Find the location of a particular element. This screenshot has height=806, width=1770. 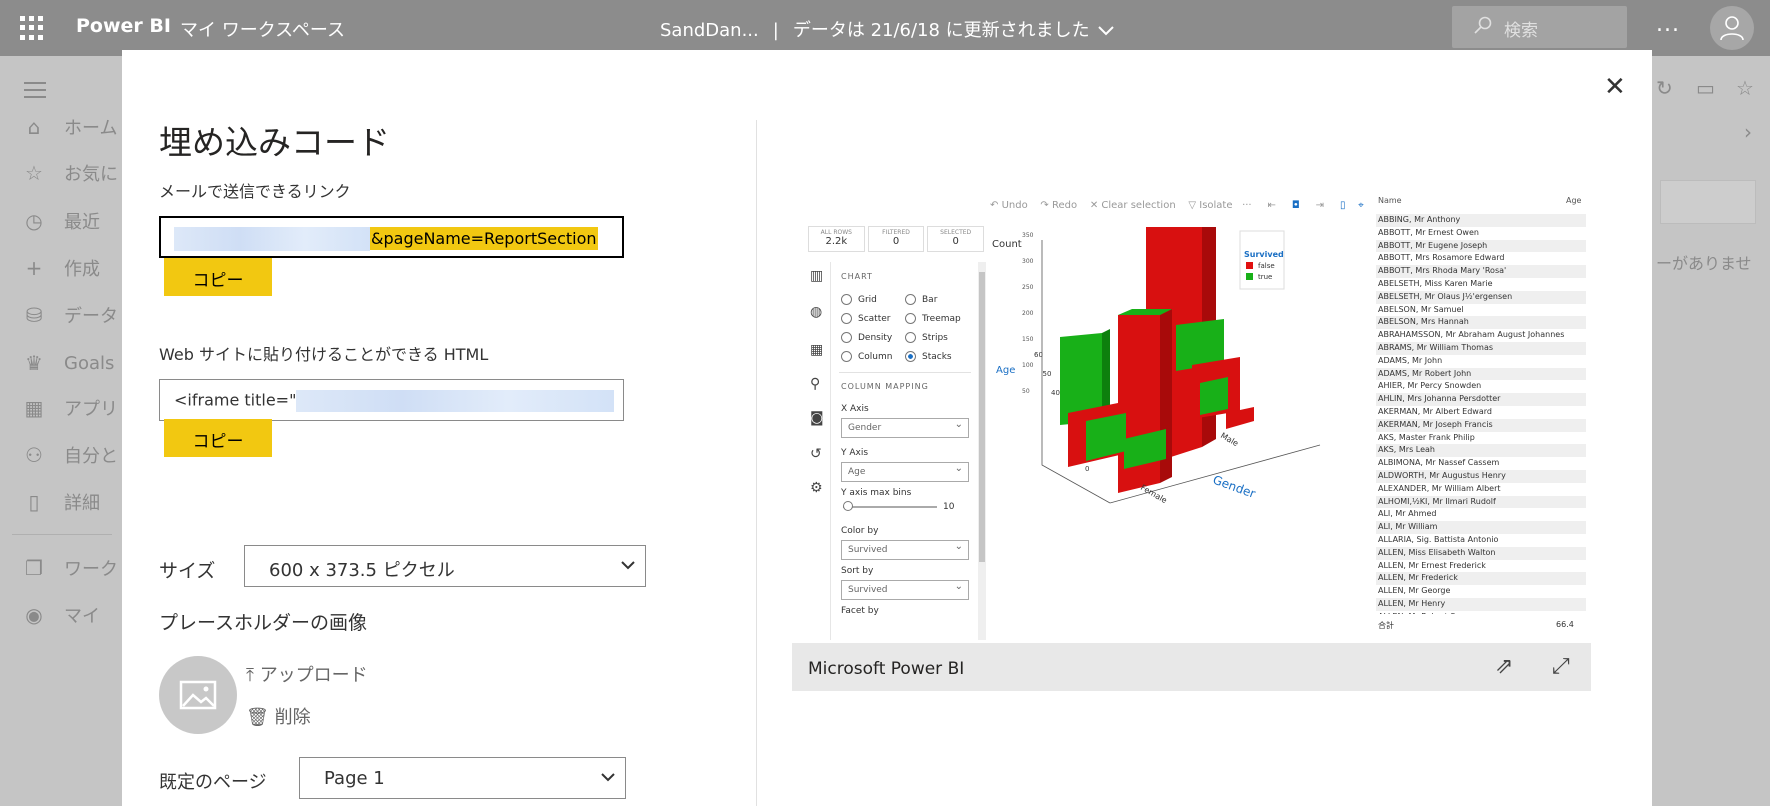

list-row: ALDWORTH, Mr Augustus Henry is located at coordinates (1481, 476).